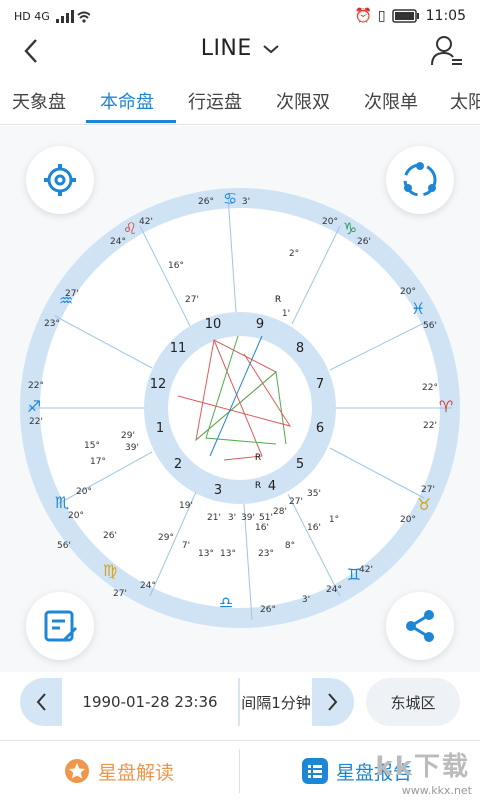 Image resolution: width=480 pixels, height=801 pixels. What do you see at coordinates (136, 772) in the screenshot?
I see `interpretation-label: 星盘解读` at bounding box center [136, 772].